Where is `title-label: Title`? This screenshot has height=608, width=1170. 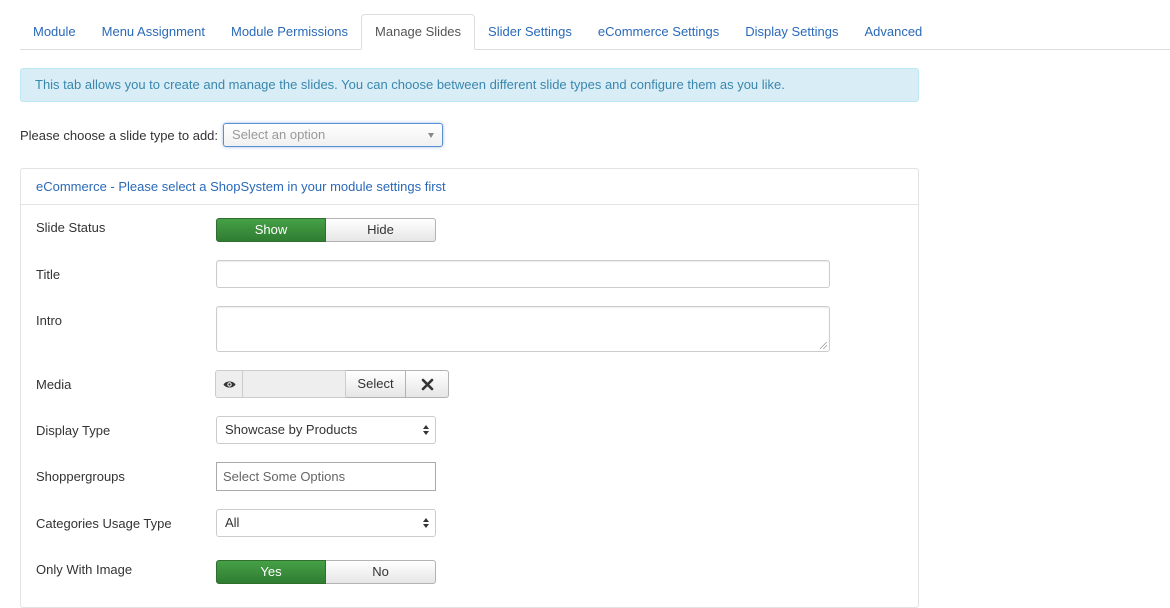 title-label: Title is located at coordinates (48, 274).